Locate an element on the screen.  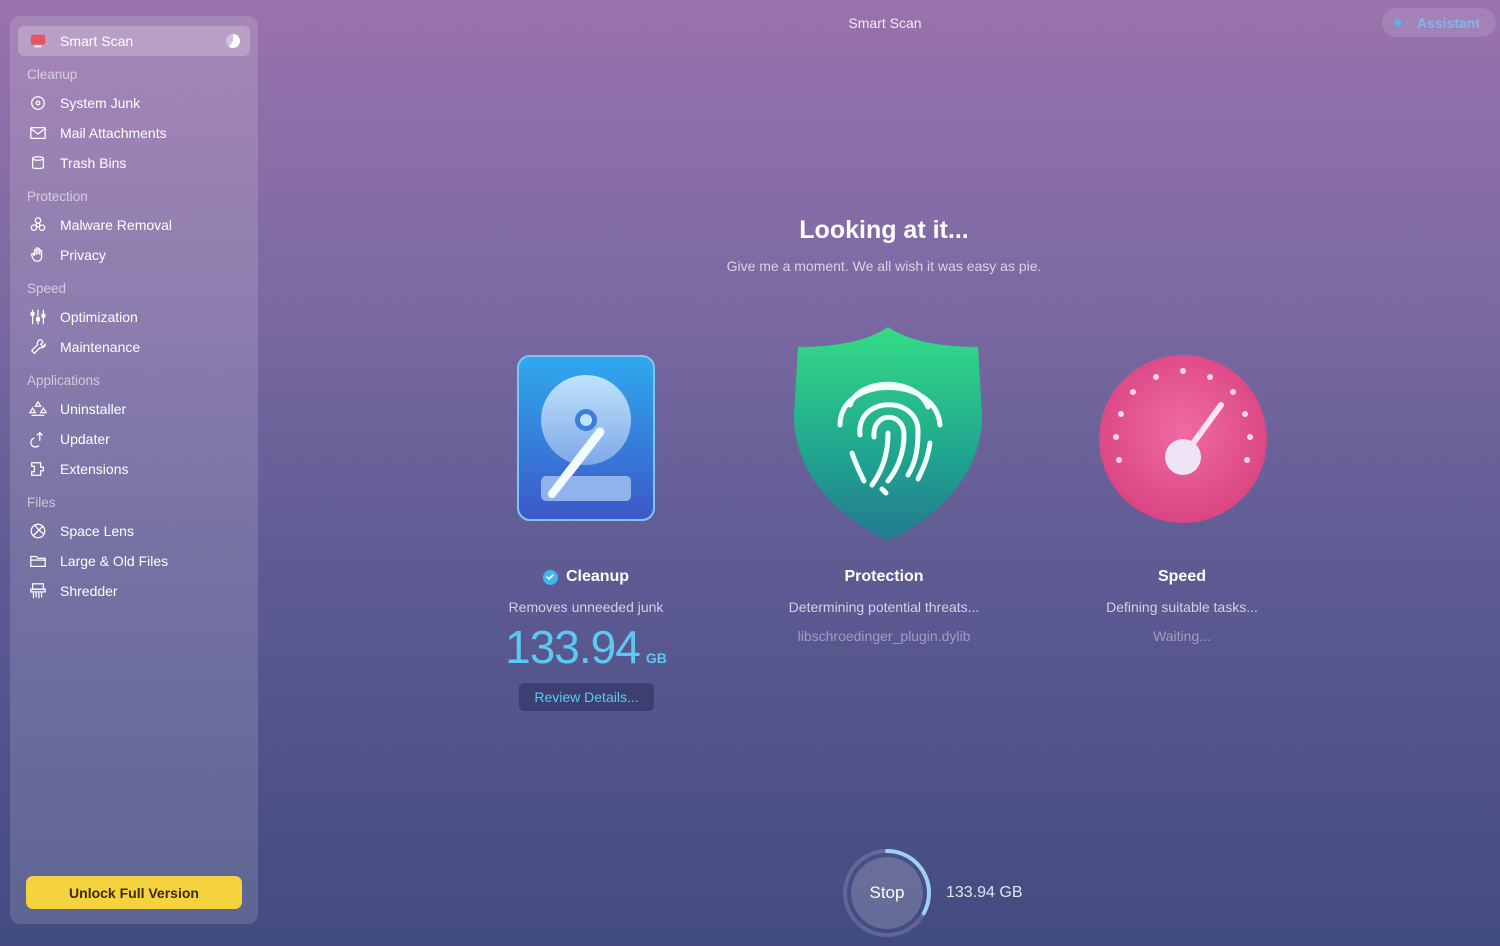
assistant-button: Assistant is located at coordinates (1439, 22).